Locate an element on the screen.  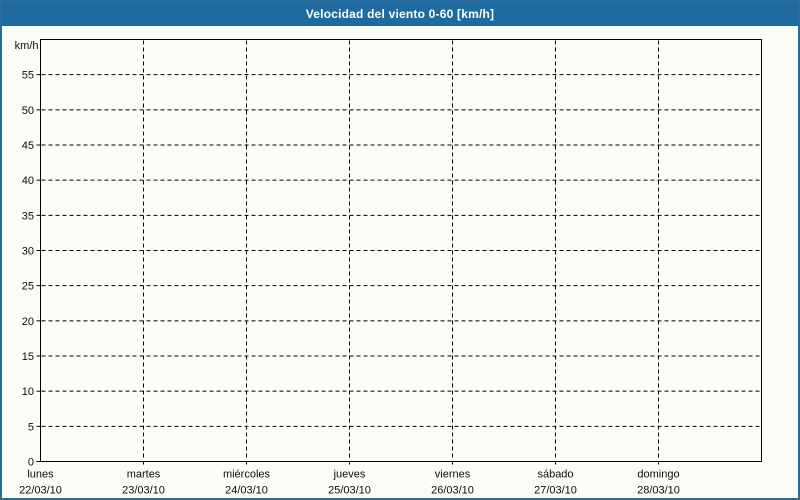
day-label-jueves: jueves is located at coordinates (349, 475).